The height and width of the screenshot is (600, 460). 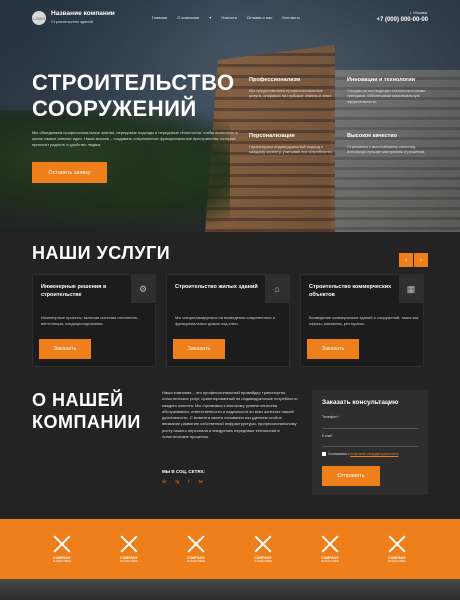 I want to click on hero-title-line2: СООРУЖЕНИЙ, so click(x=114, y=108).